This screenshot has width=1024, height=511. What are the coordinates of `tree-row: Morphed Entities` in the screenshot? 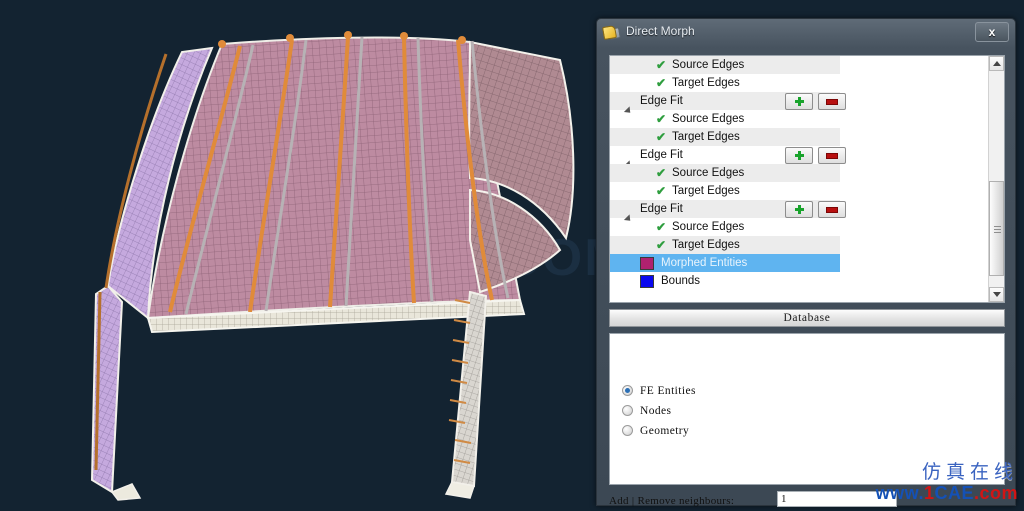 It's located at (799, 263).